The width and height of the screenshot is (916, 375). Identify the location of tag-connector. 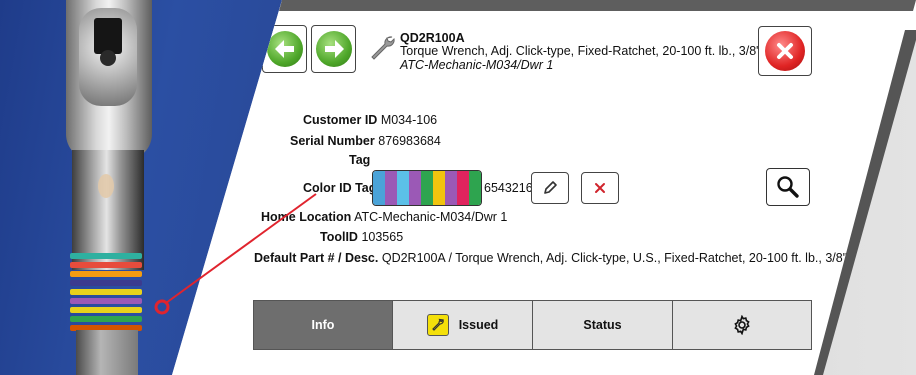
(235, 254).